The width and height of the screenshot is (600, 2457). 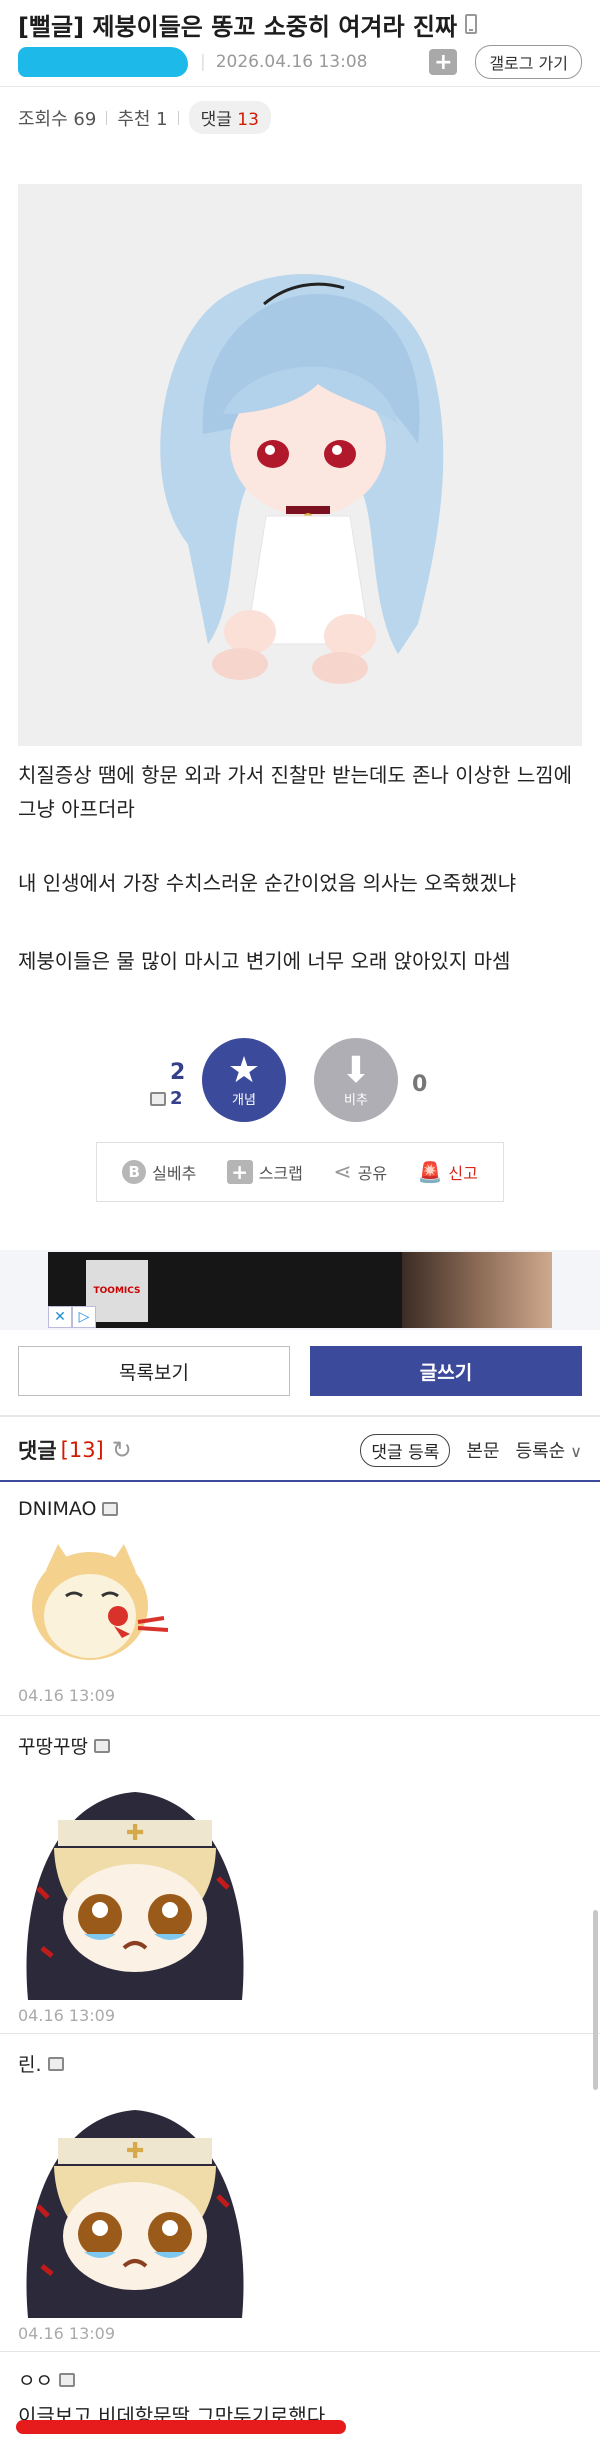 I want to click on ad-info-icon: ▷, so click(x=84, y=1317).